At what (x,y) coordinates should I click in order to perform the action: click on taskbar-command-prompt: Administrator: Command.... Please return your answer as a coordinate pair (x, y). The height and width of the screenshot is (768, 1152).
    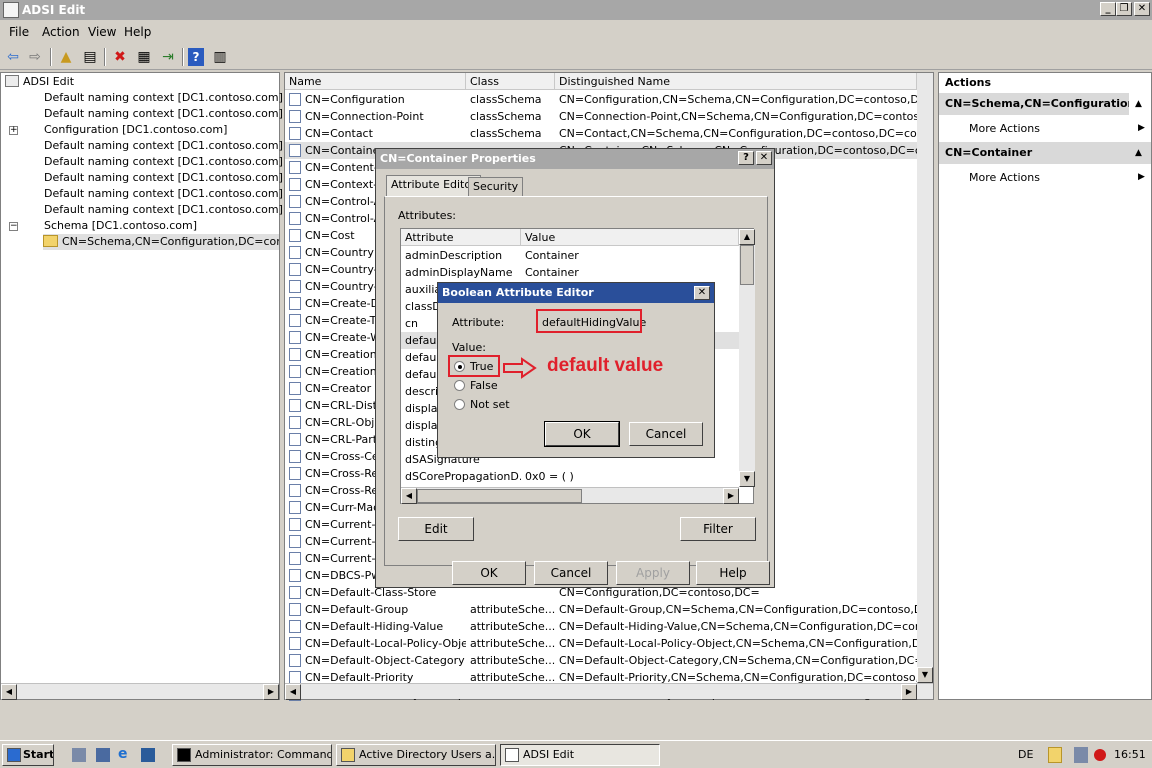
    Looking at the image, I should click on (252, 755).